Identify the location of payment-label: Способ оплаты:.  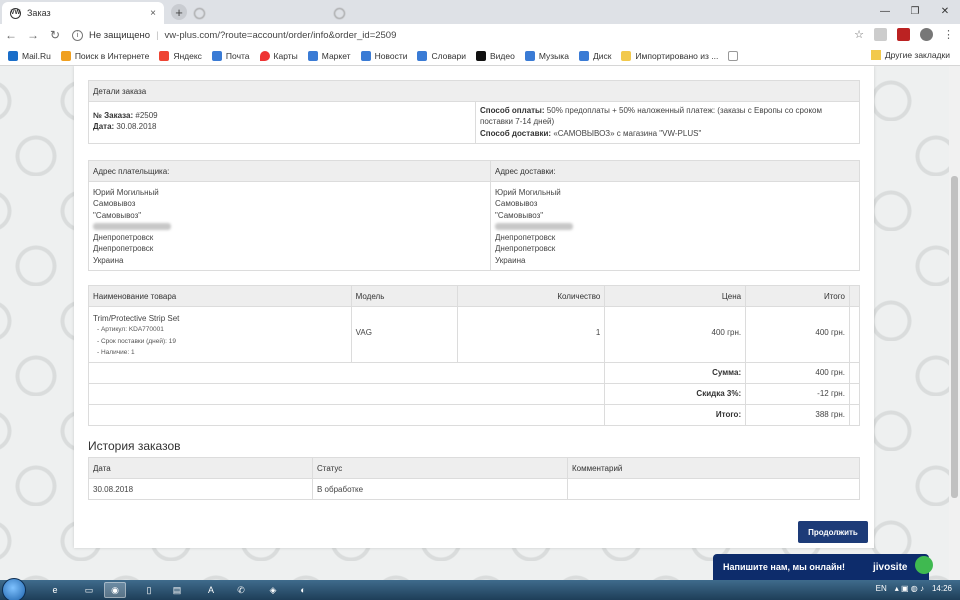
(512, 110).